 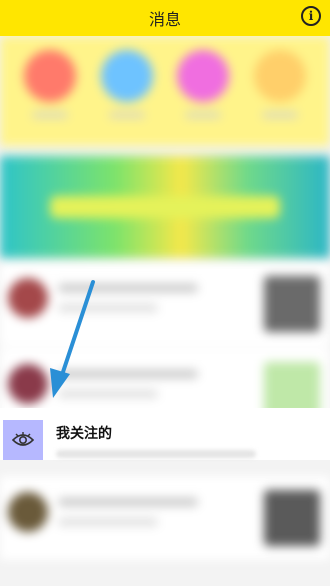 What do you see at coordinates (23, 440) in the screenshot?
I see `eye-icon` at bounding box center [23, 440].